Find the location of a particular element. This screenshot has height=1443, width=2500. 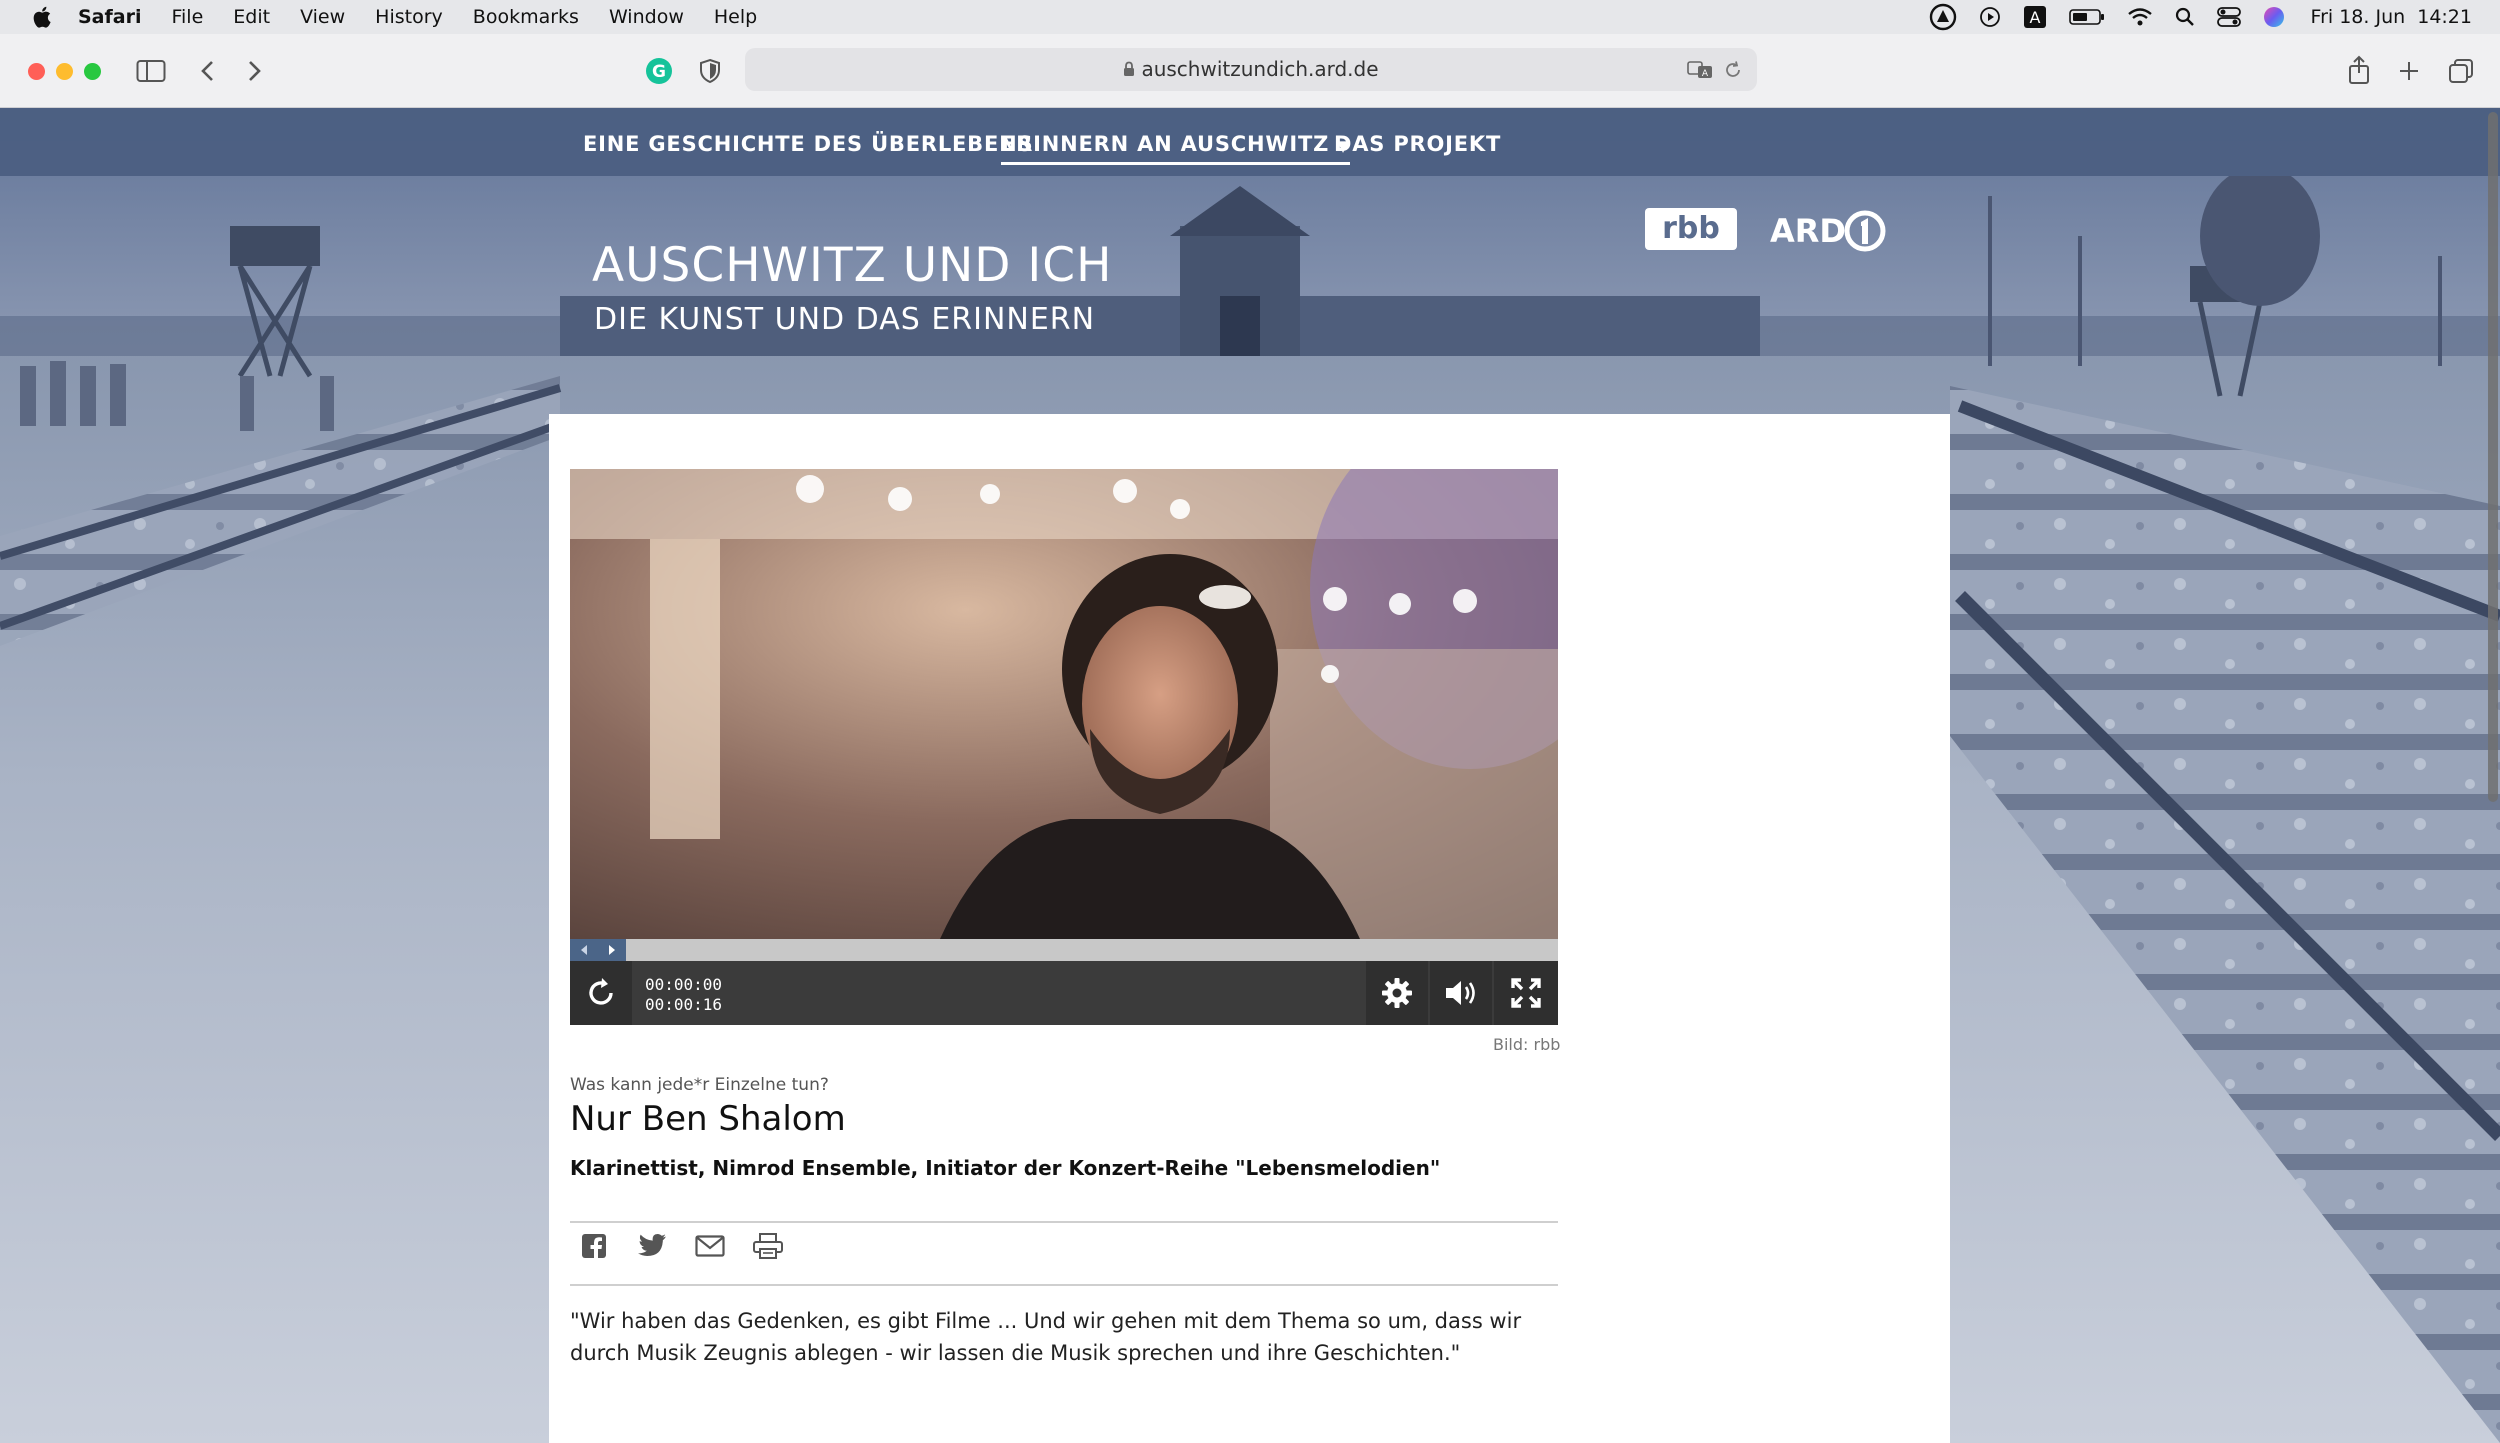

spotlight-search-icon is located at coordinates (2185, 17).